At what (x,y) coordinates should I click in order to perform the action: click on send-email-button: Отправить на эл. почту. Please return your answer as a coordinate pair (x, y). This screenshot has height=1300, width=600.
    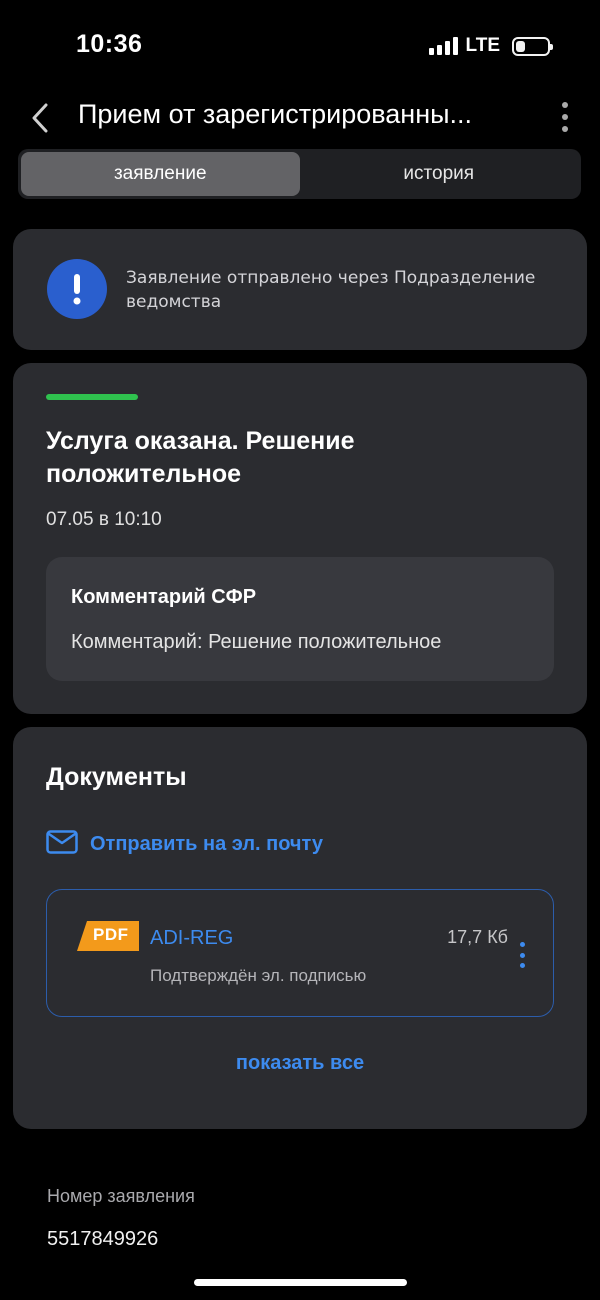
    Looking at the image, I should click on (184, 844).